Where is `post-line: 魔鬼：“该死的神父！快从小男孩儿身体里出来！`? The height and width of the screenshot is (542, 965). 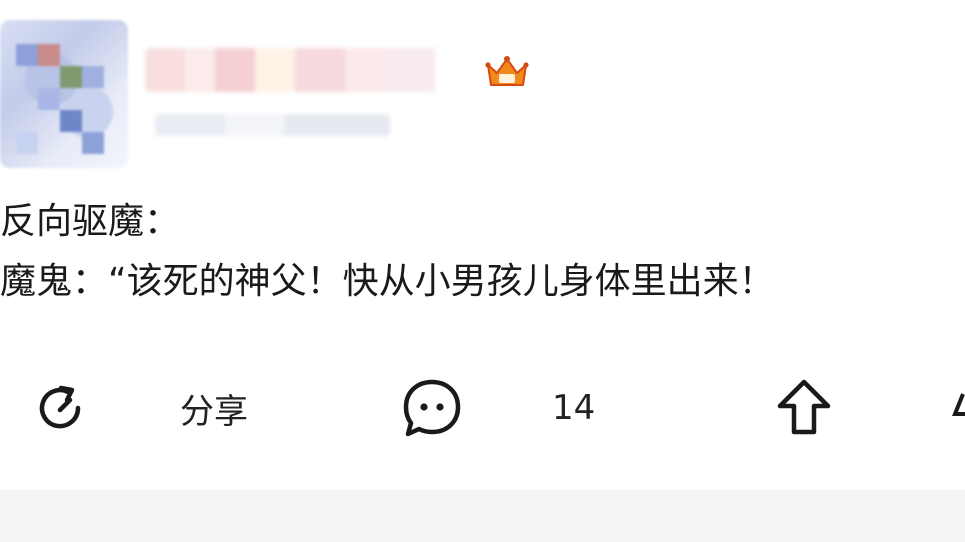 post-line: 魔鬼：“该死的神父！快从小男孩儿身体里出来！ is located at coordinates (387, 281).